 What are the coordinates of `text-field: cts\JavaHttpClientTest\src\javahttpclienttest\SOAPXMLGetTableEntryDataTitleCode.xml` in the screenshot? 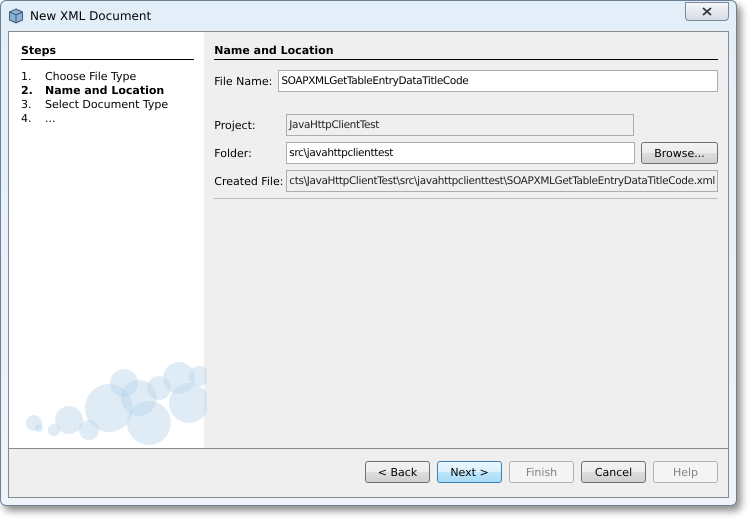 It's located at (502, 181).